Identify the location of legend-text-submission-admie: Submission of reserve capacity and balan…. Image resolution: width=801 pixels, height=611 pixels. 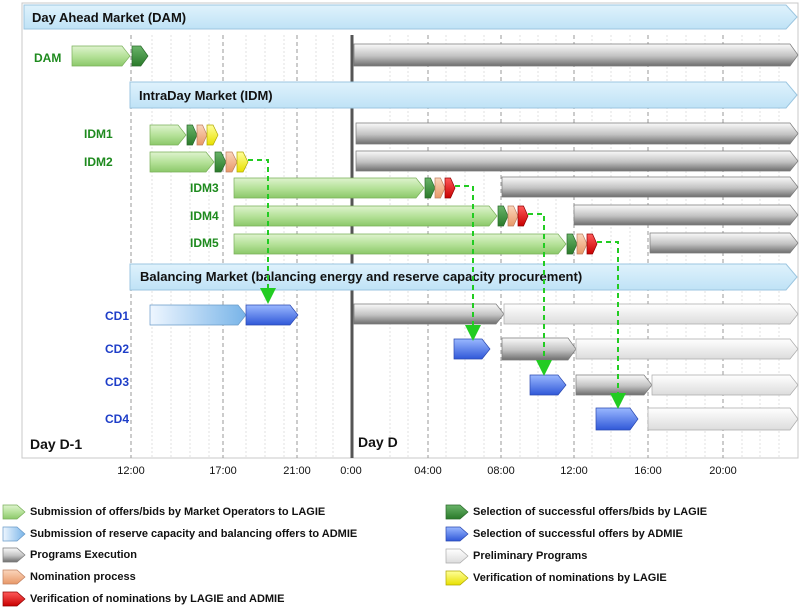
(193, 534).